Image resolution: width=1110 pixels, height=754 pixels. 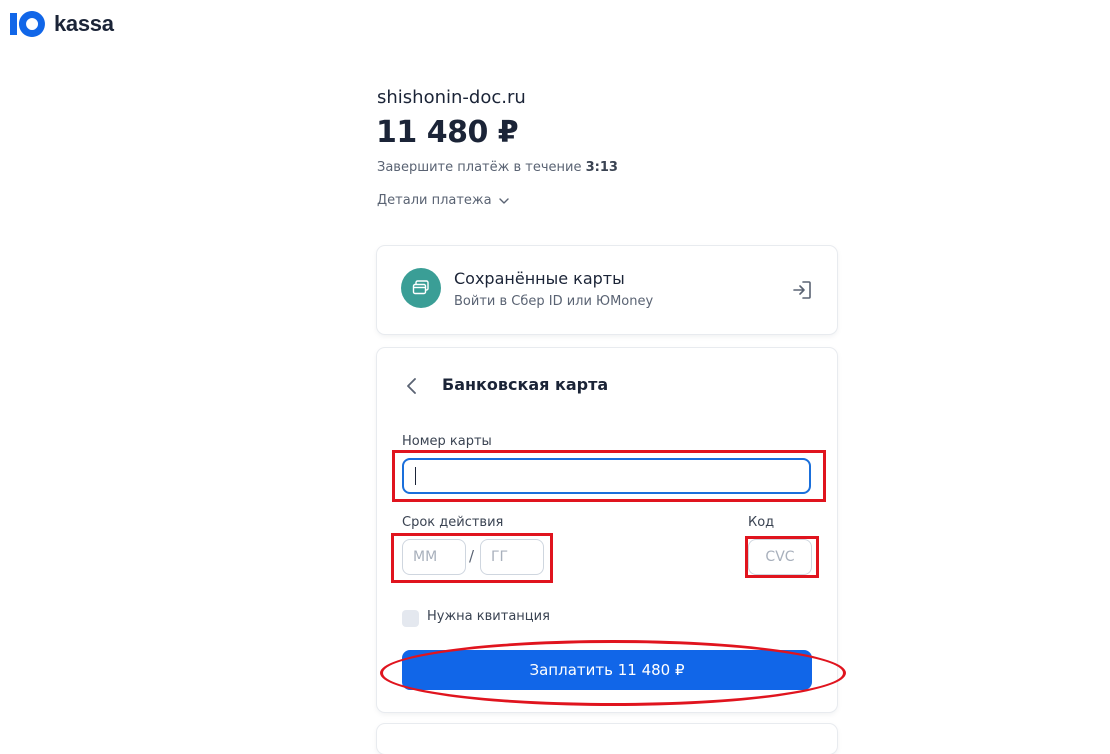 What do you see at coordinates (761, 522) in the screenshot?
I see `cvc-label: Код` at bounding box center [761, 522].